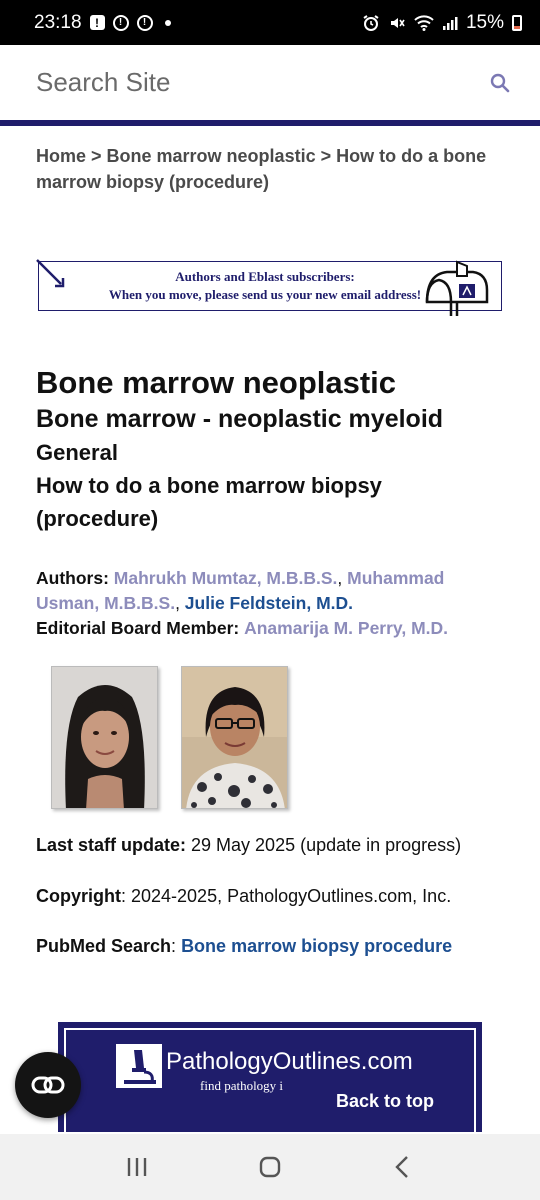 This screenshot has width=540, height=1200. I want to click on banner-line-1: Authors and Eblast subscribers:, so click(265, 276).